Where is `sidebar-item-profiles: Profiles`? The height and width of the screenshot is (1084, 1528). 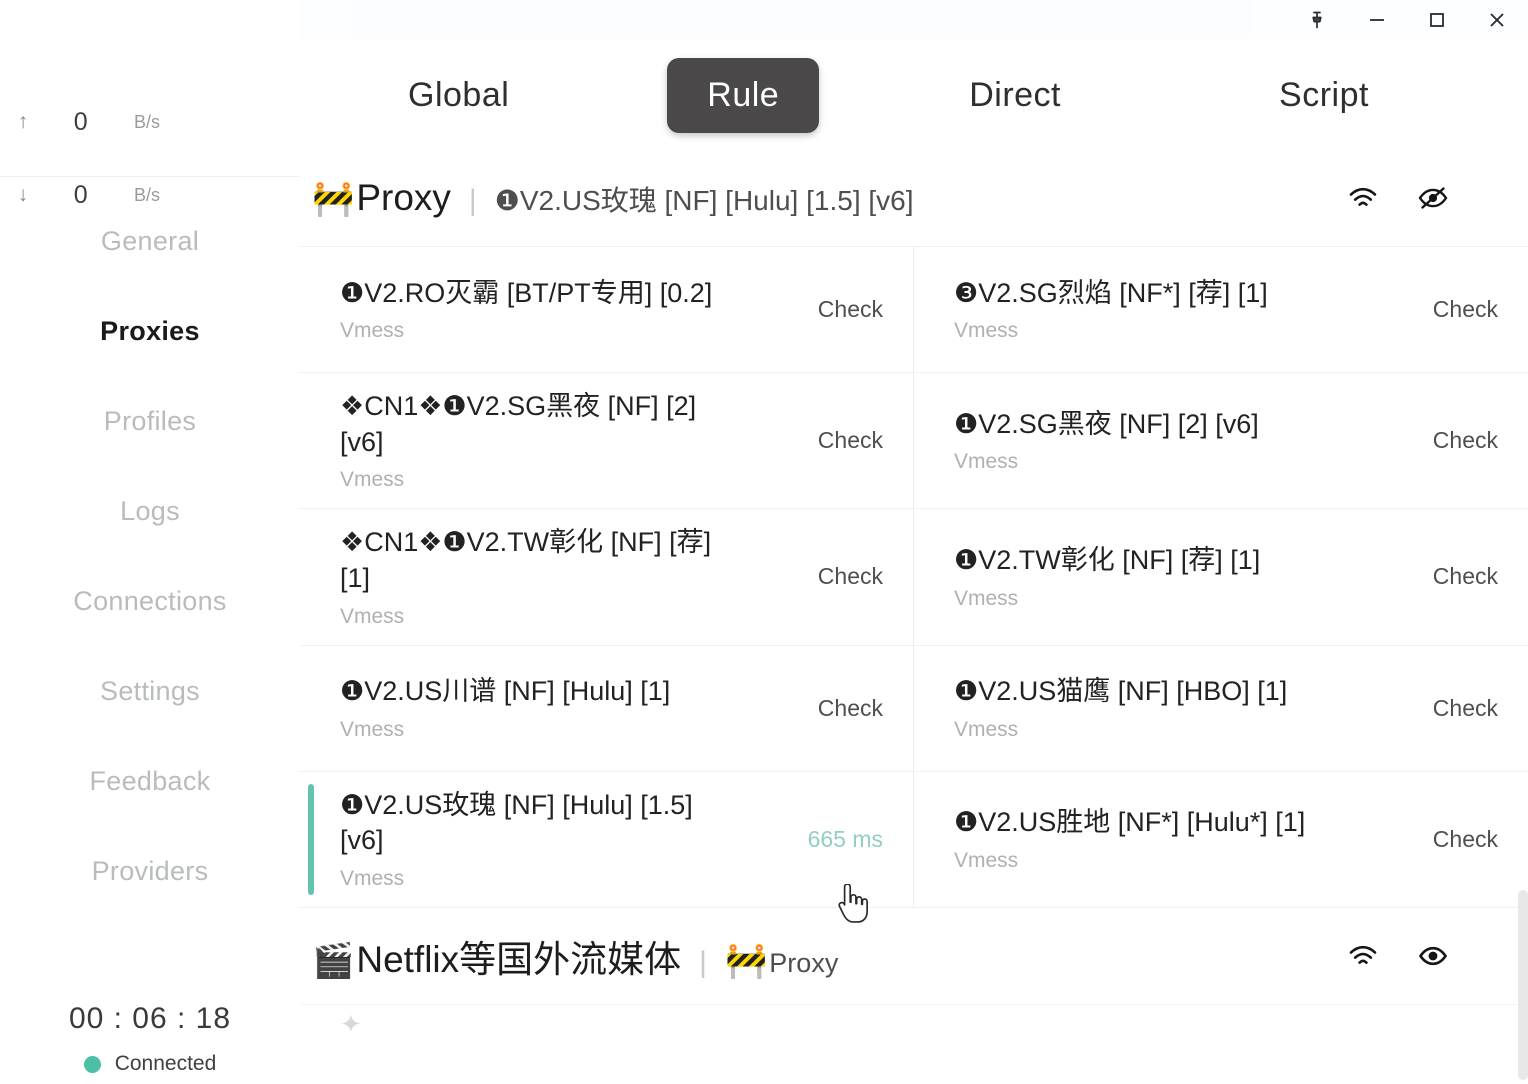
sidebar-item-profiles: Profiles is located at coordinates (150, 421).